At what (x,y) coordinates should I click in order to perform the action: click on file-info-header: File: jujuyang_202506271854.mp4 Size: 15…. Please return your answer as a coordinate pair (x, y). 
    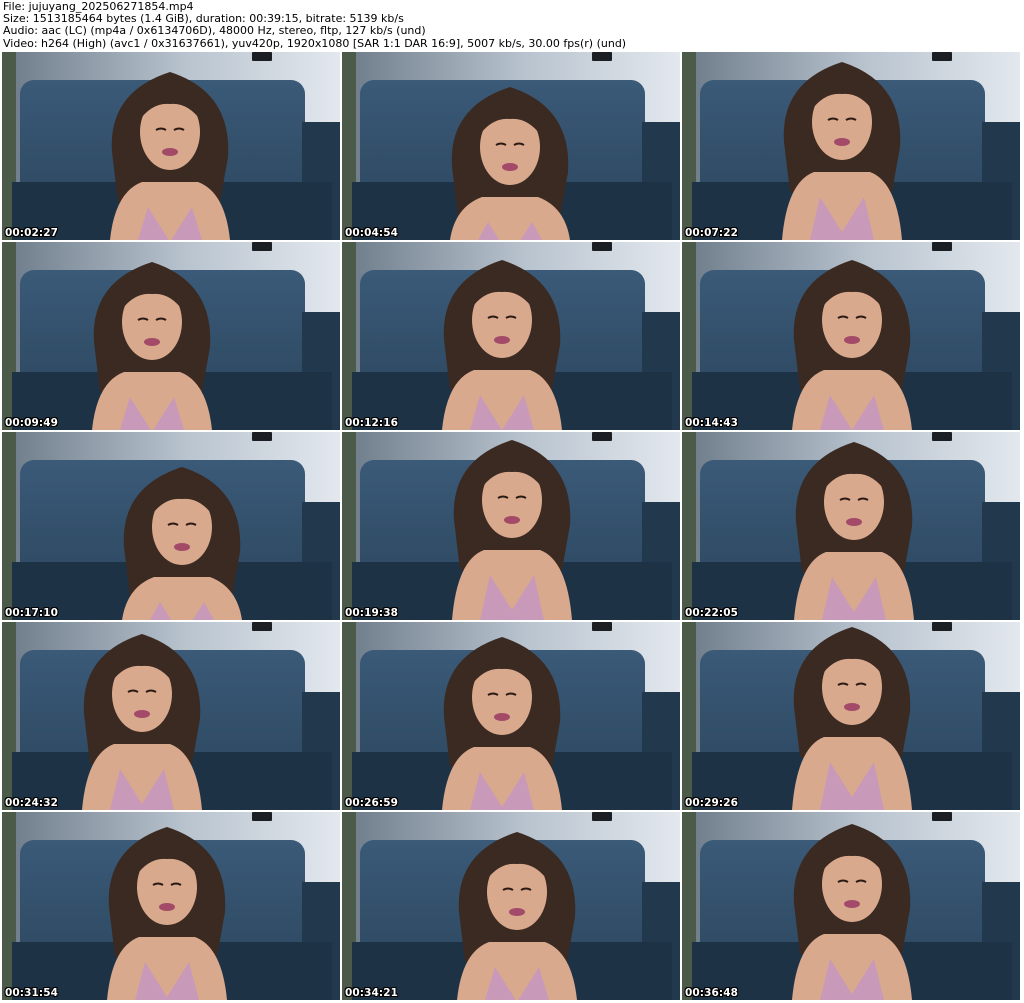
    Looking at the image, I should click on (512, 25).